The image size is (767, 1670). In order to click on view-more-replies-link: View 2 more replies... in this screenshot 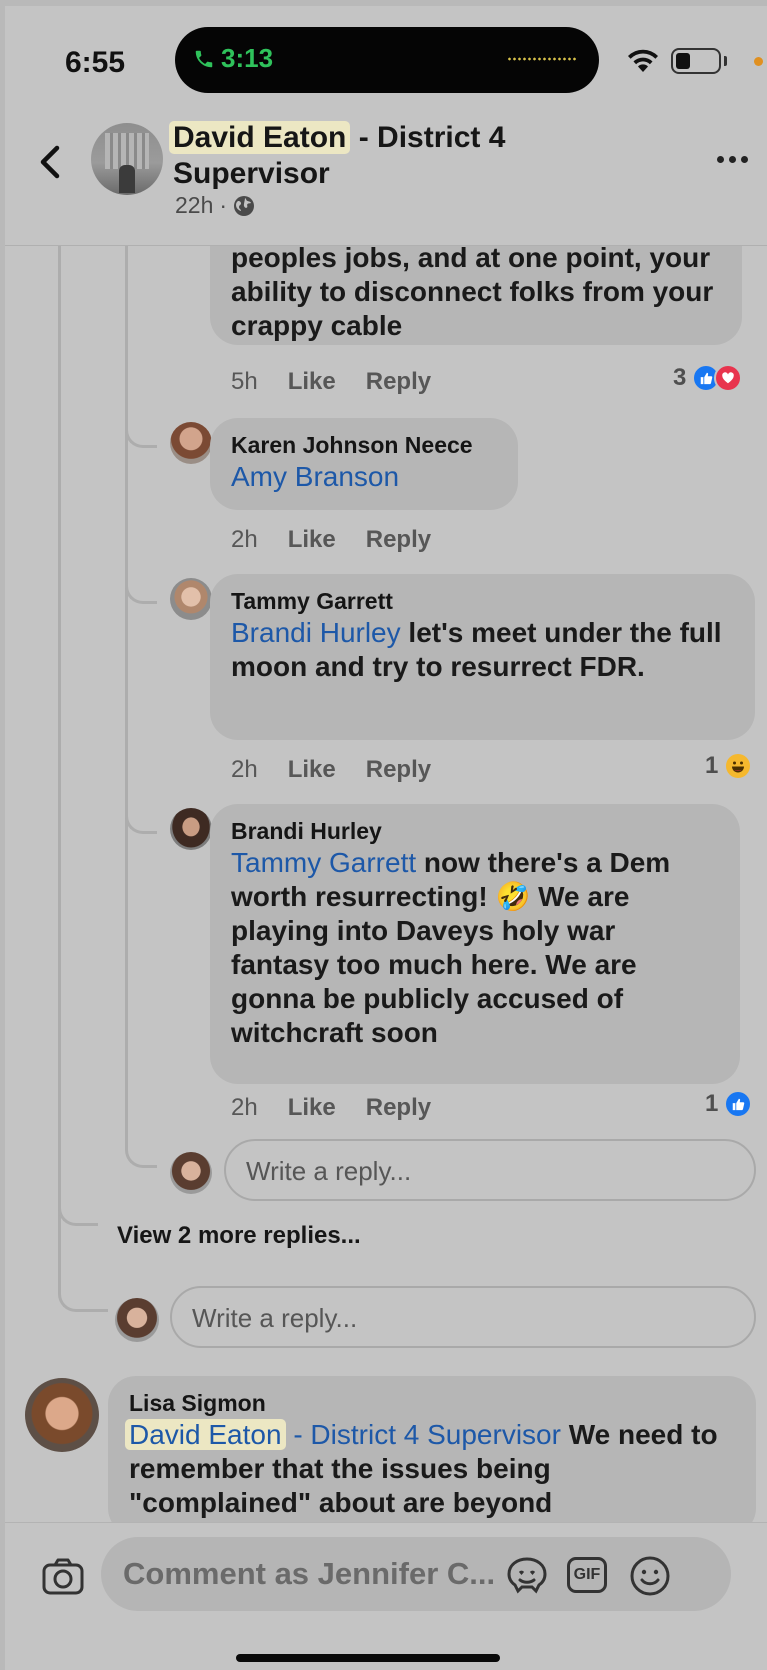, I will do `click(239, 1236)`.